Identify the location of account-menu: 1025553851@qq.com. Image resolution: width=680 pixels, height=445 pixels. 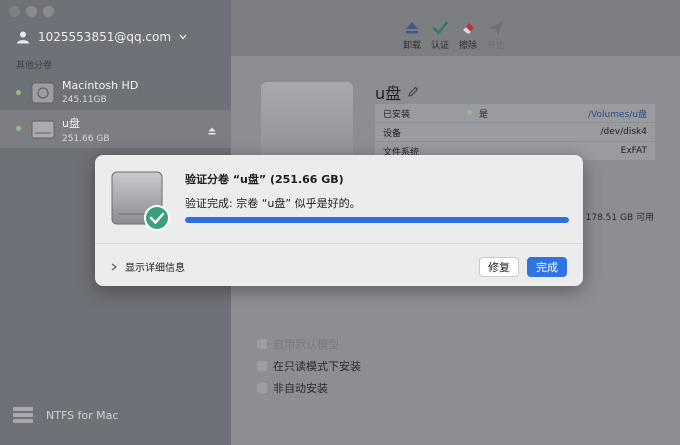
(101, 37).